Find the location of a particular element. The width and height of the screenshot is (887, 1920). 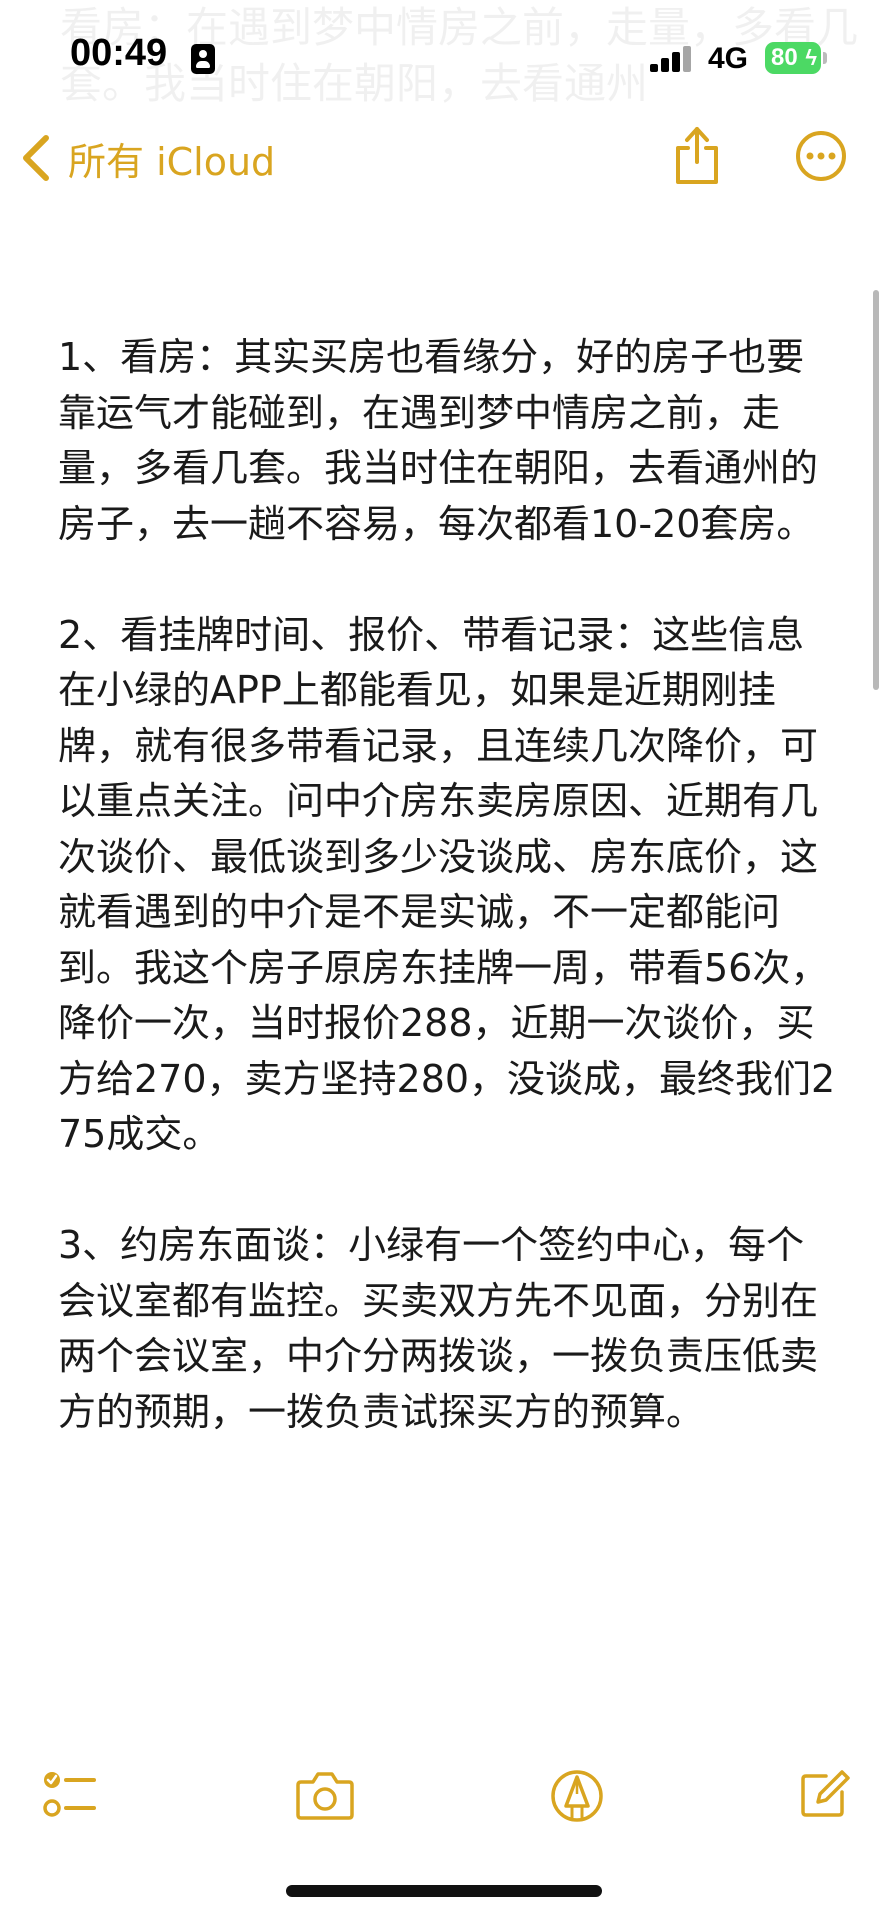

charging-bolt-icon: ϟ is located at coordinates (811, 57).